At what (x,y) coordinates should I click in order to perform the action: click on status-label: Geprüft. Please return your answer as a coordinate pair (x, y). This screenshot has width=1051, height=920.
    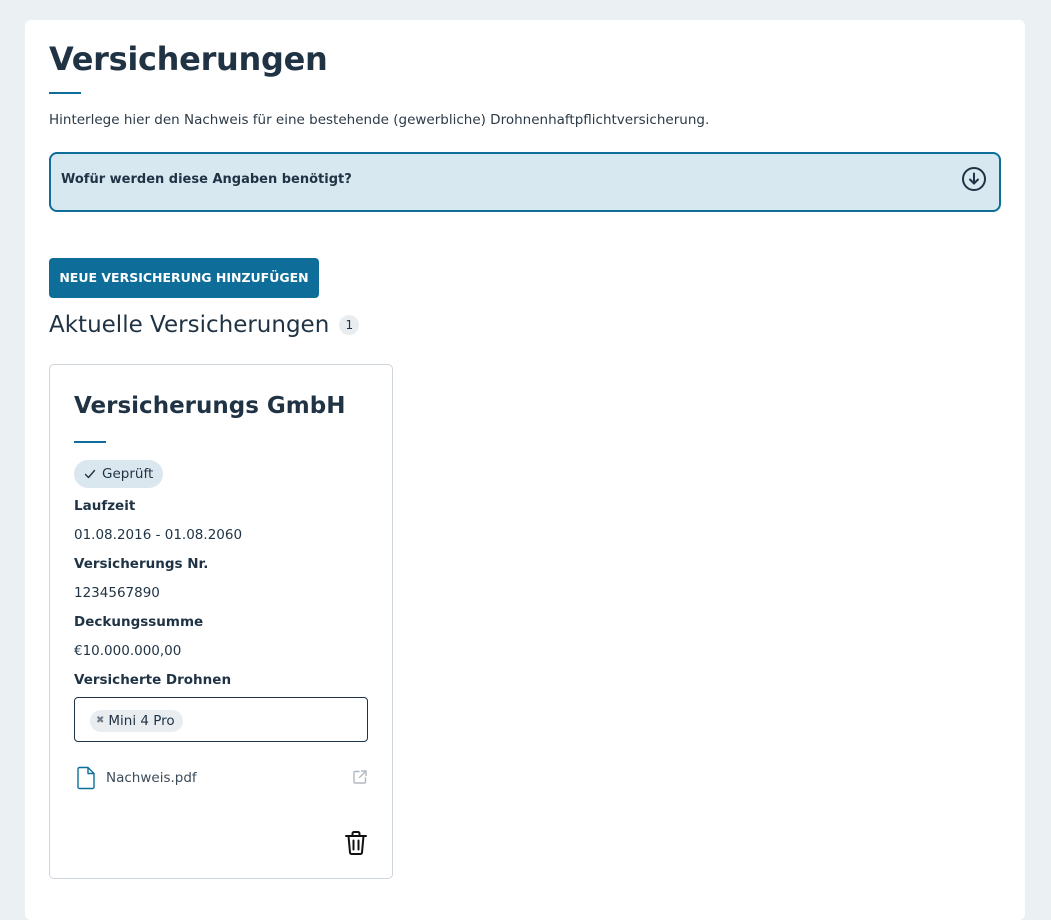
    Looking at the image, I should click on (128, 474).